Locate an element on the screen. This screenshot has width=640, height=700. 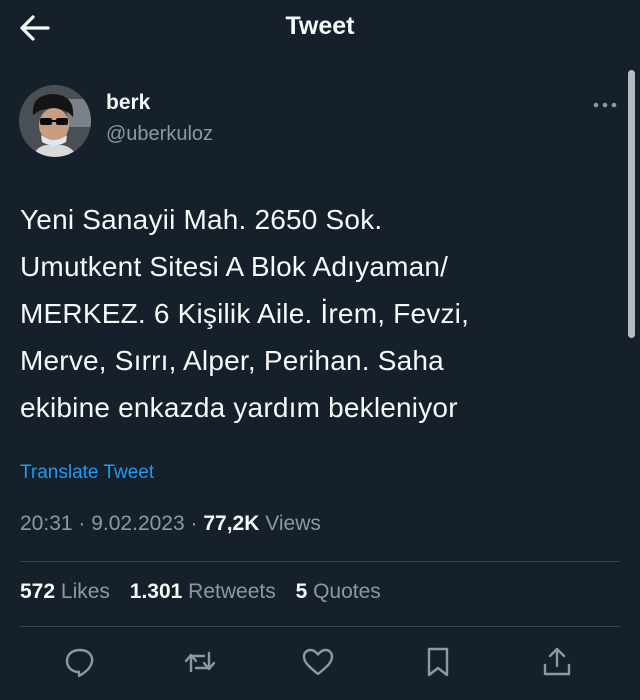
like-icon is located at coordinates (318, 662).